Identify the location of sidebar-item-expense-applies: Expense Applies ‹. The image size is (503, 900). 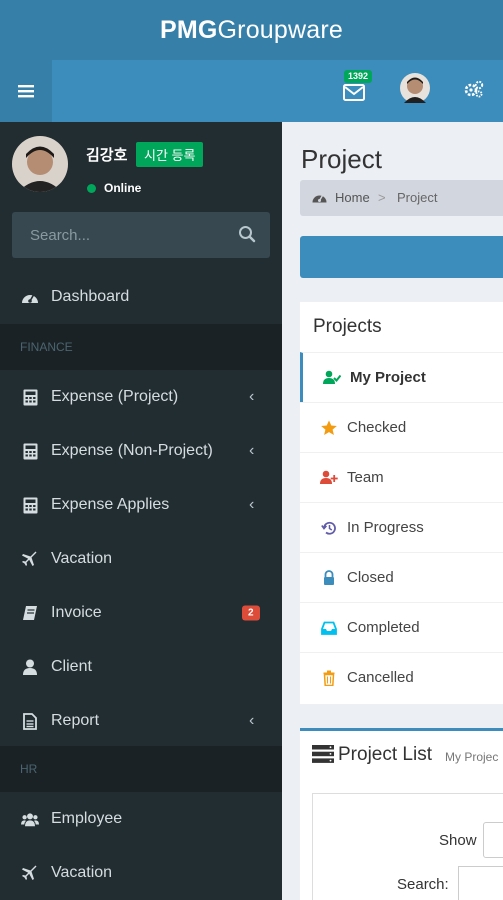
(141, 505).